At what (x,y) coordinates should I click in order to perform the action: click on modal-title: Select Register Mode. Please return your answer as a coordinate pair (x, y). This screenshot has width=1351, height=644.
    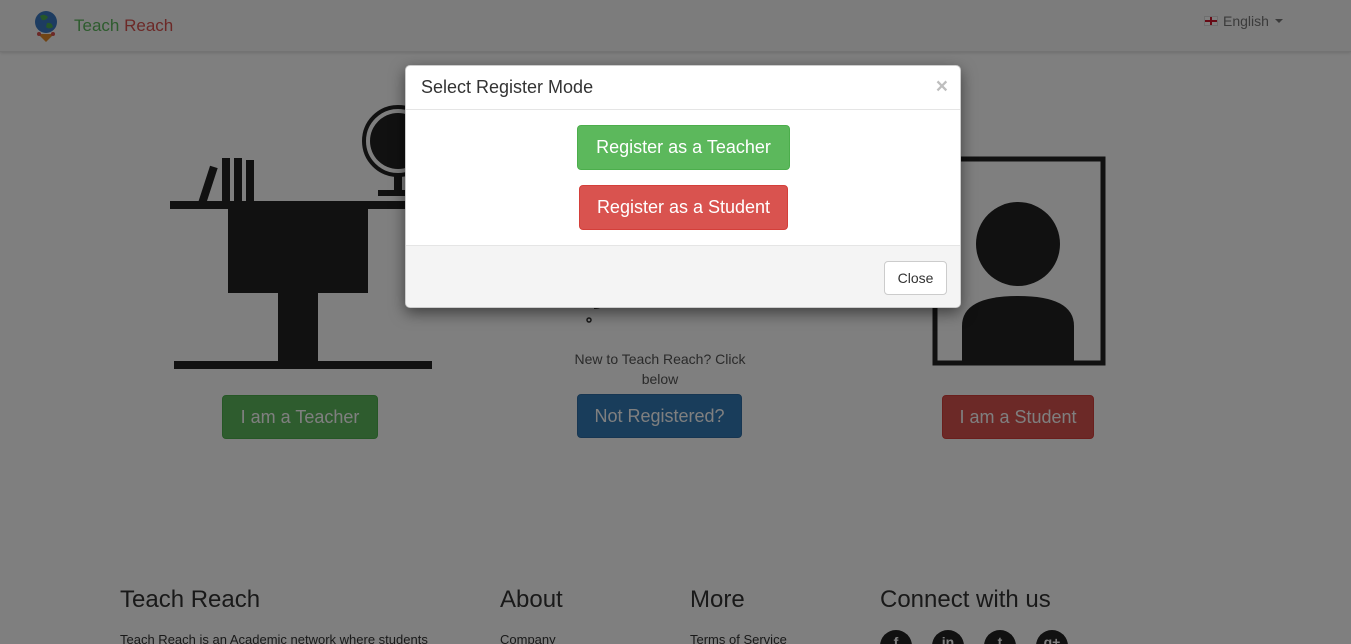
    Looking at the image, I should click on (507, 87).